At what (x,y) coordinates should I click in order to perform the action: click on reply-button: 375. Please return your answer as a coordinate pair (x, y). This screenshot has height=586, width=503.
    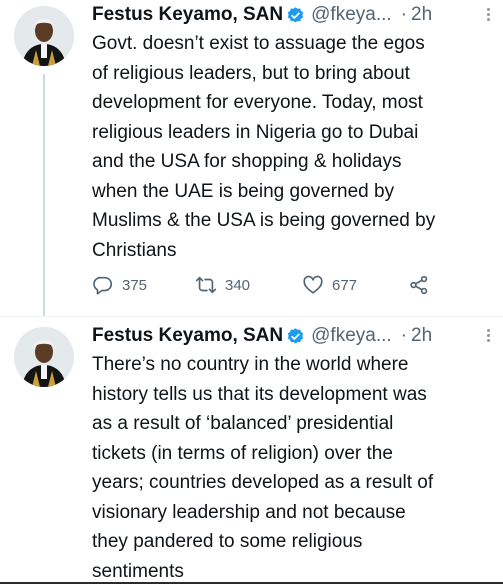
    Looking at the image, I should click on (119, 285).